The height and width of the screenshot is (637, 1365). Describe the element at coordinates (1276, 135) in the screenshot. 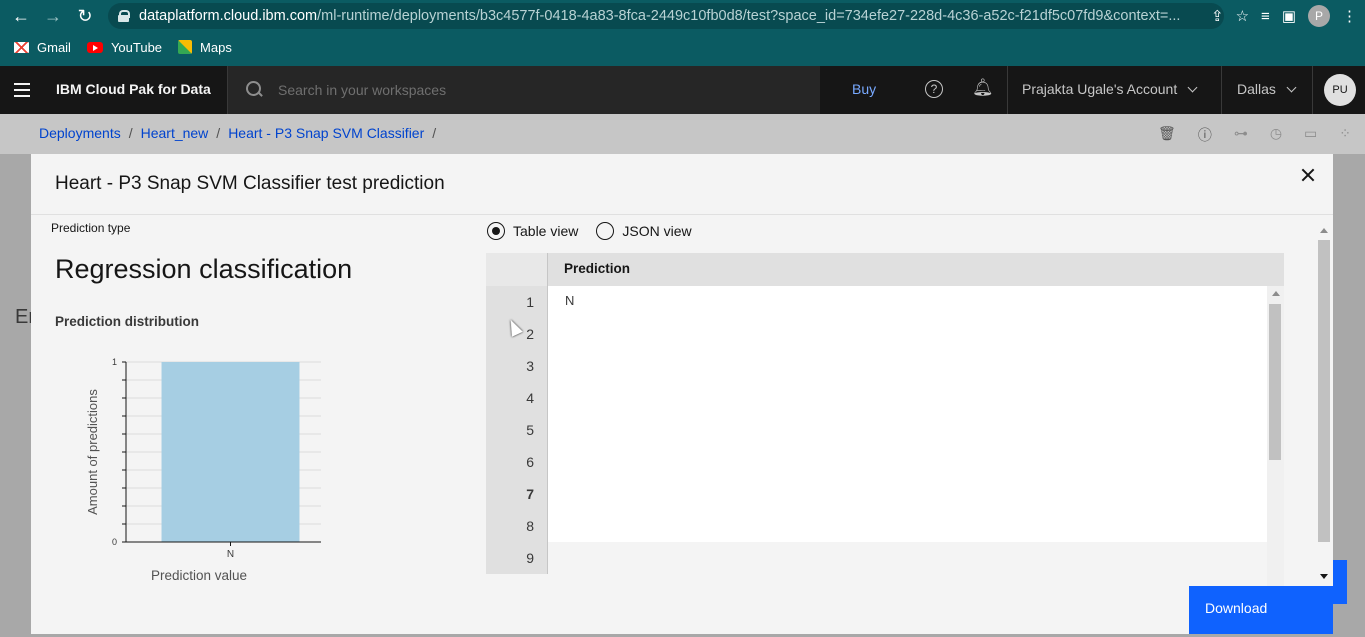

I see `history-icon: ◷` at that location.